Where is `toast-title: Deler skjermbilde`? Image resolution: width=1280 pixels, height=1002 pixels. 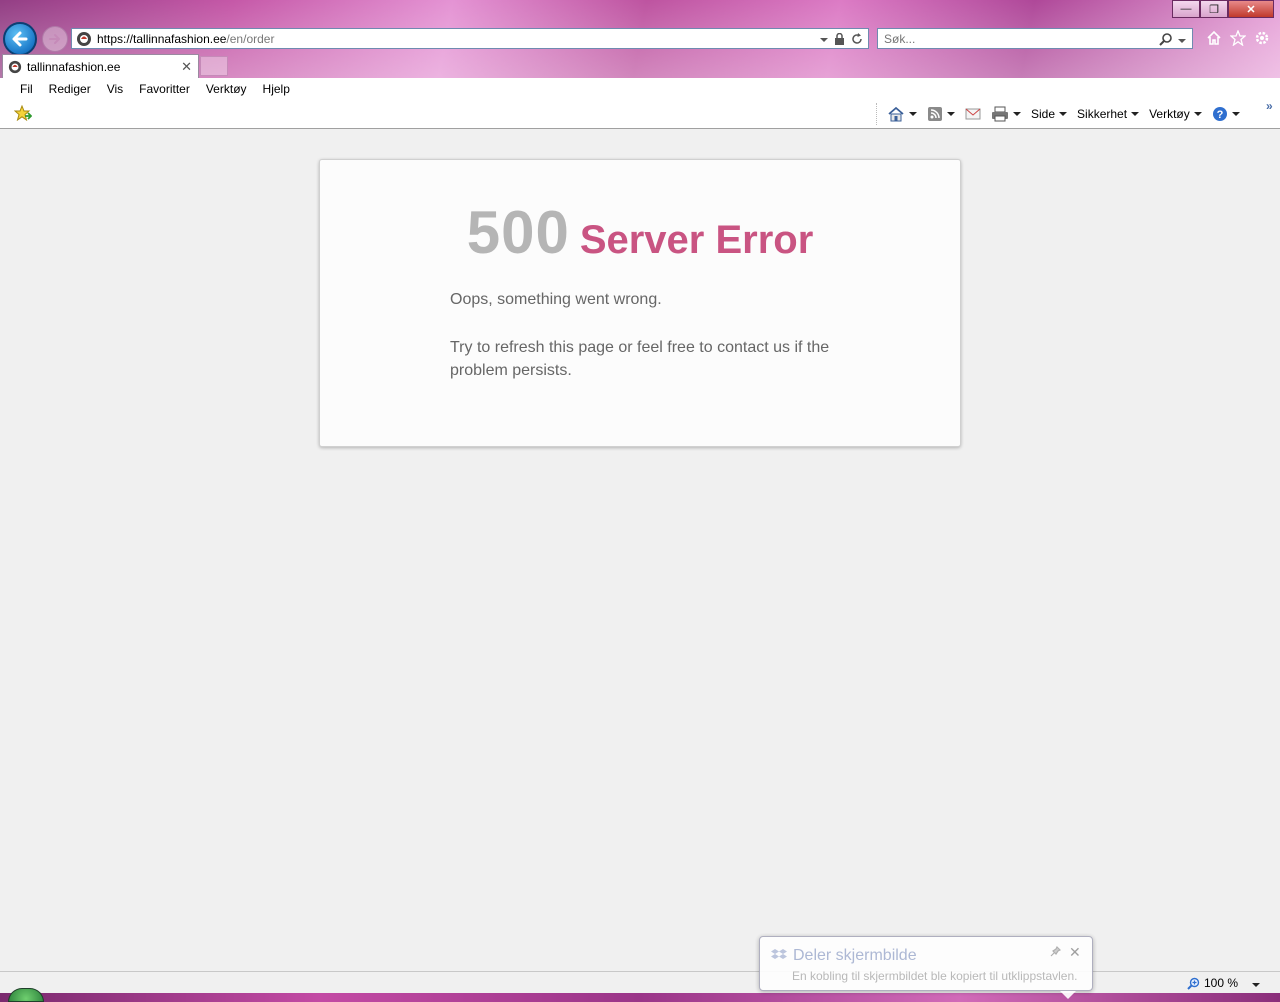
toast-title: Deler skjermbilde is located at coordinates (855, 955).